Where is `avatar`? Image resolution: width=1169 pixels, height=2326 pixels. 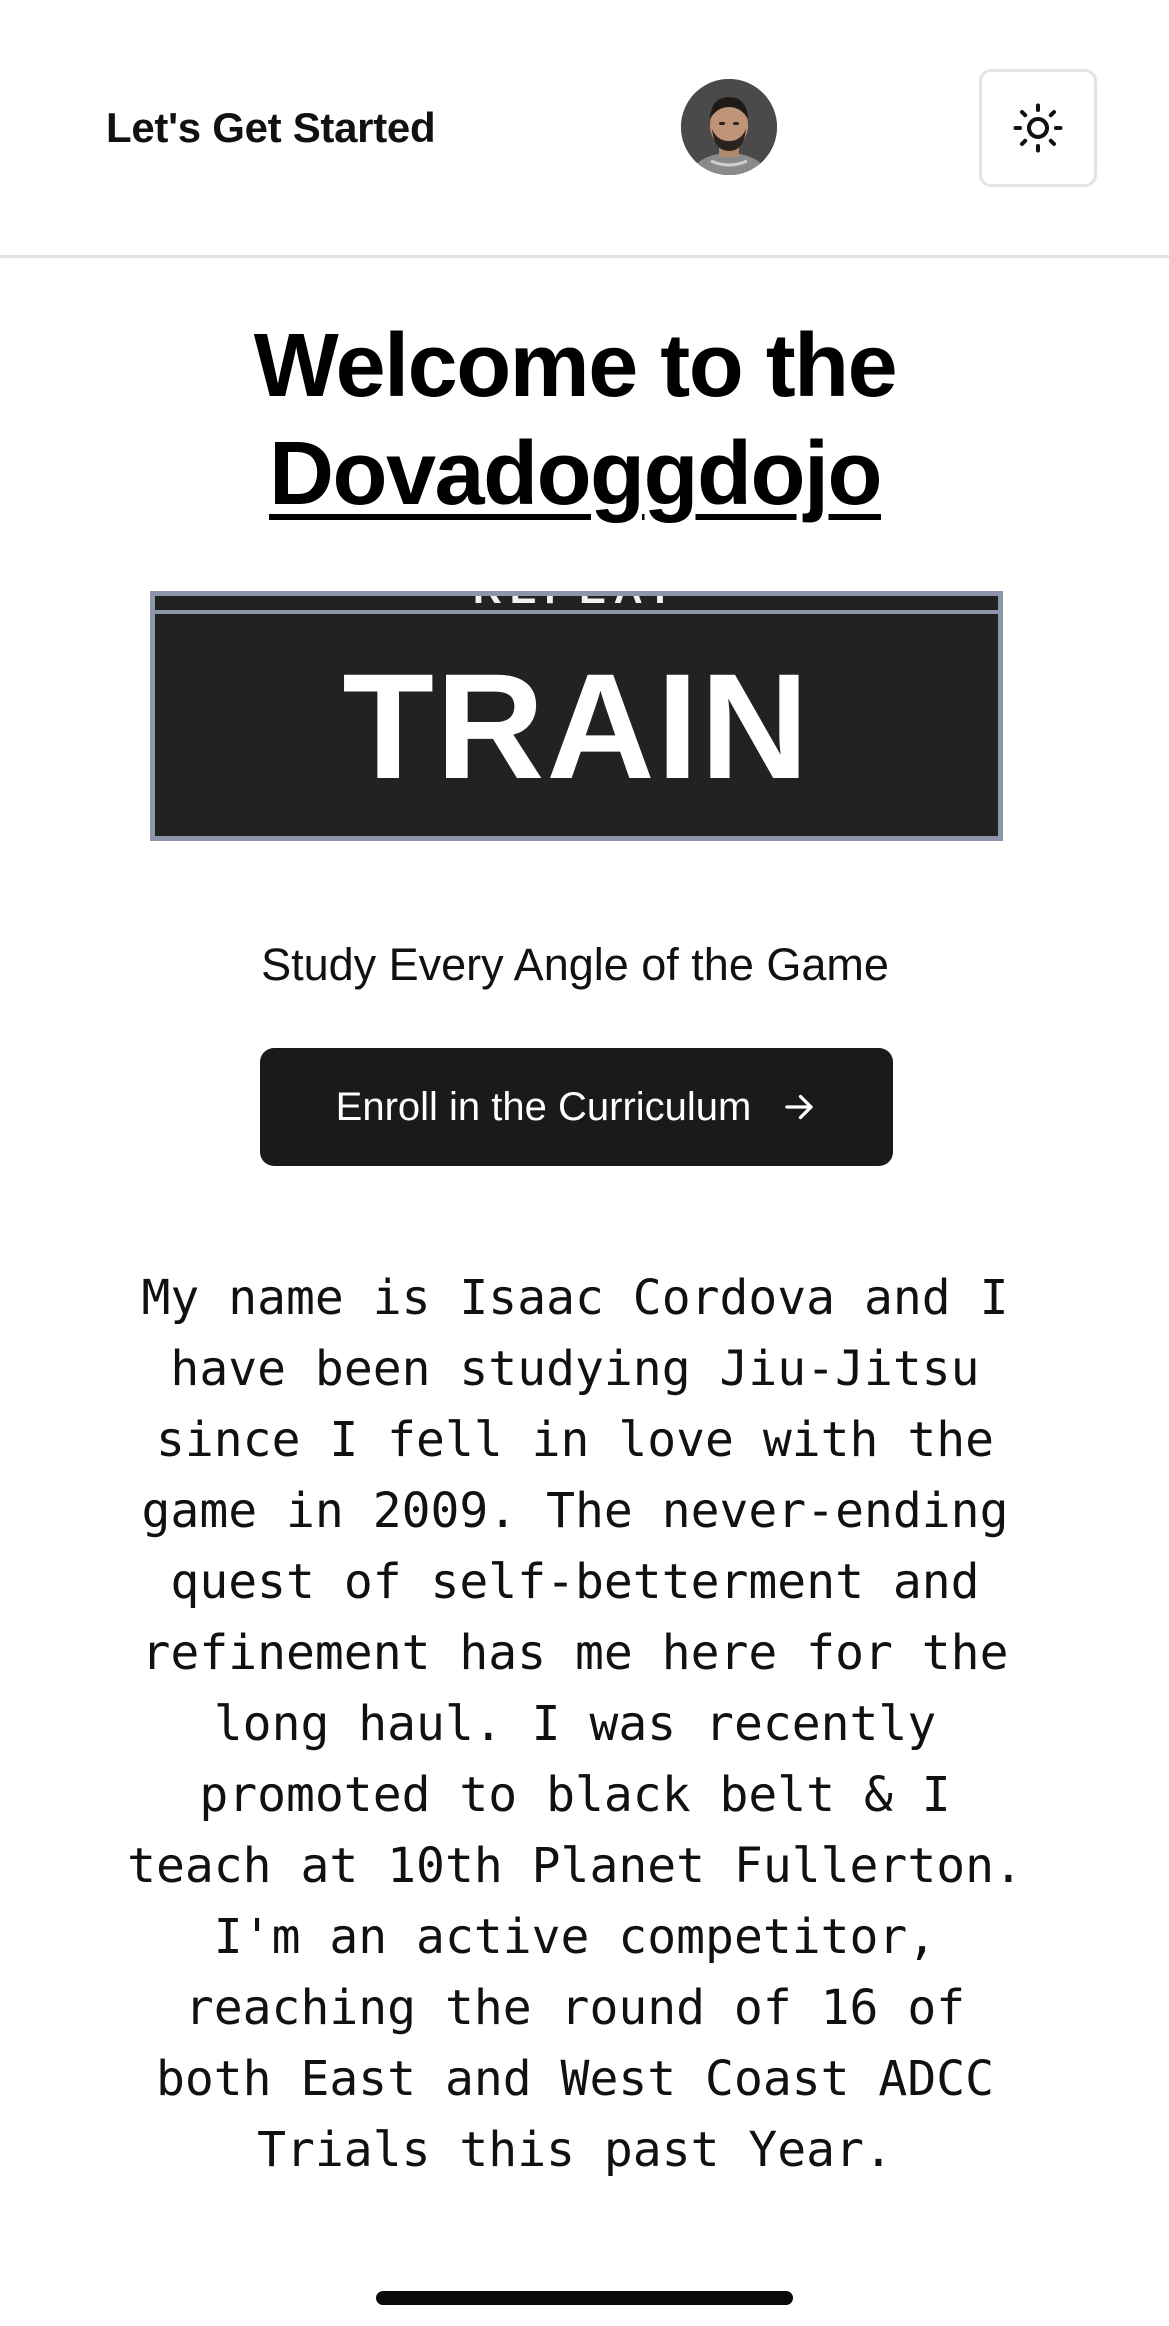 avatar is located at coordinates (729, 127).